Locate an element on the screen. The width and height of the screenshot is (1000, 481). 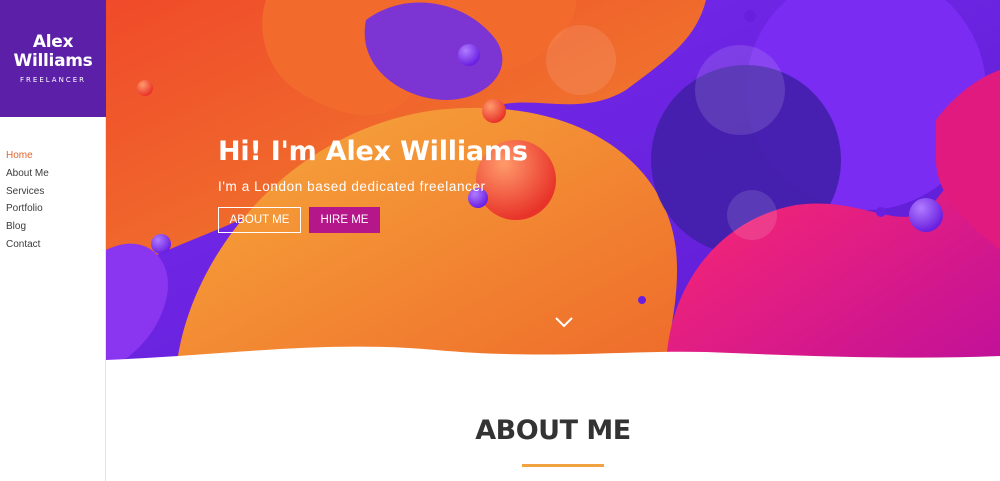
nav-item-about-me: About Me is located at coordinates (52, 174).